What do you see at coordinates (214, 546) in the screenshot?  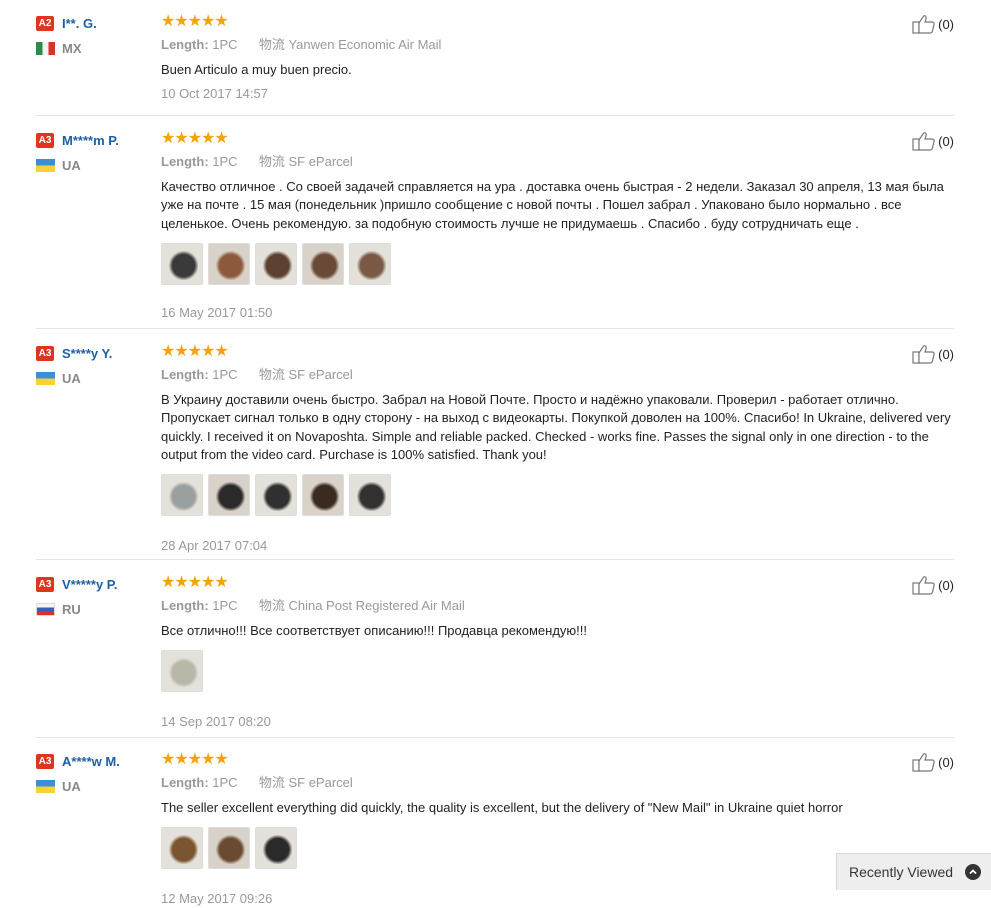 I see `review-date: 28 Apr 2017 07:04` at bounding box center [214, 546].